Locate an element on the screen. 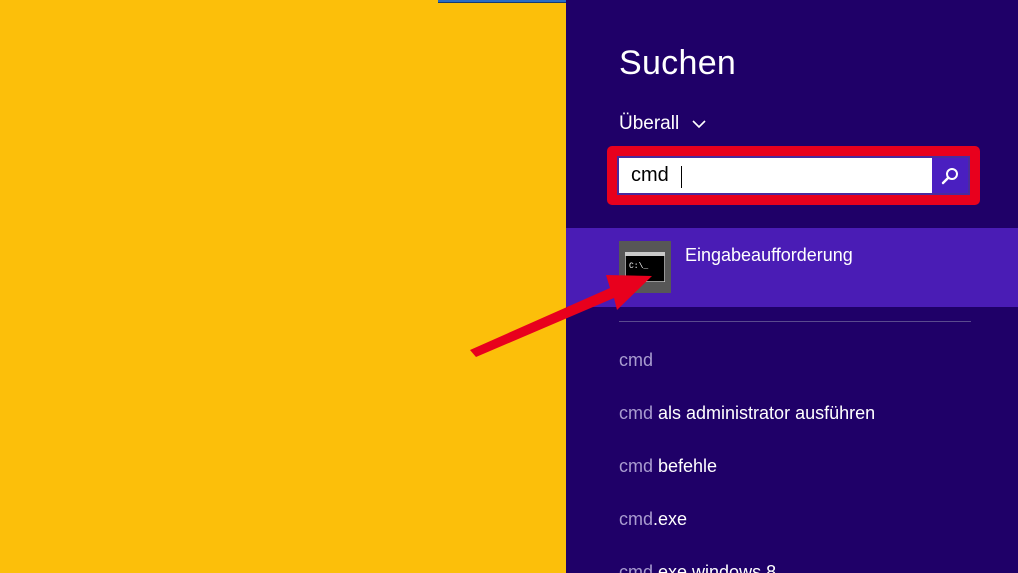  command-prompt-icon: C:\_ is located at coordinates (645, 267).